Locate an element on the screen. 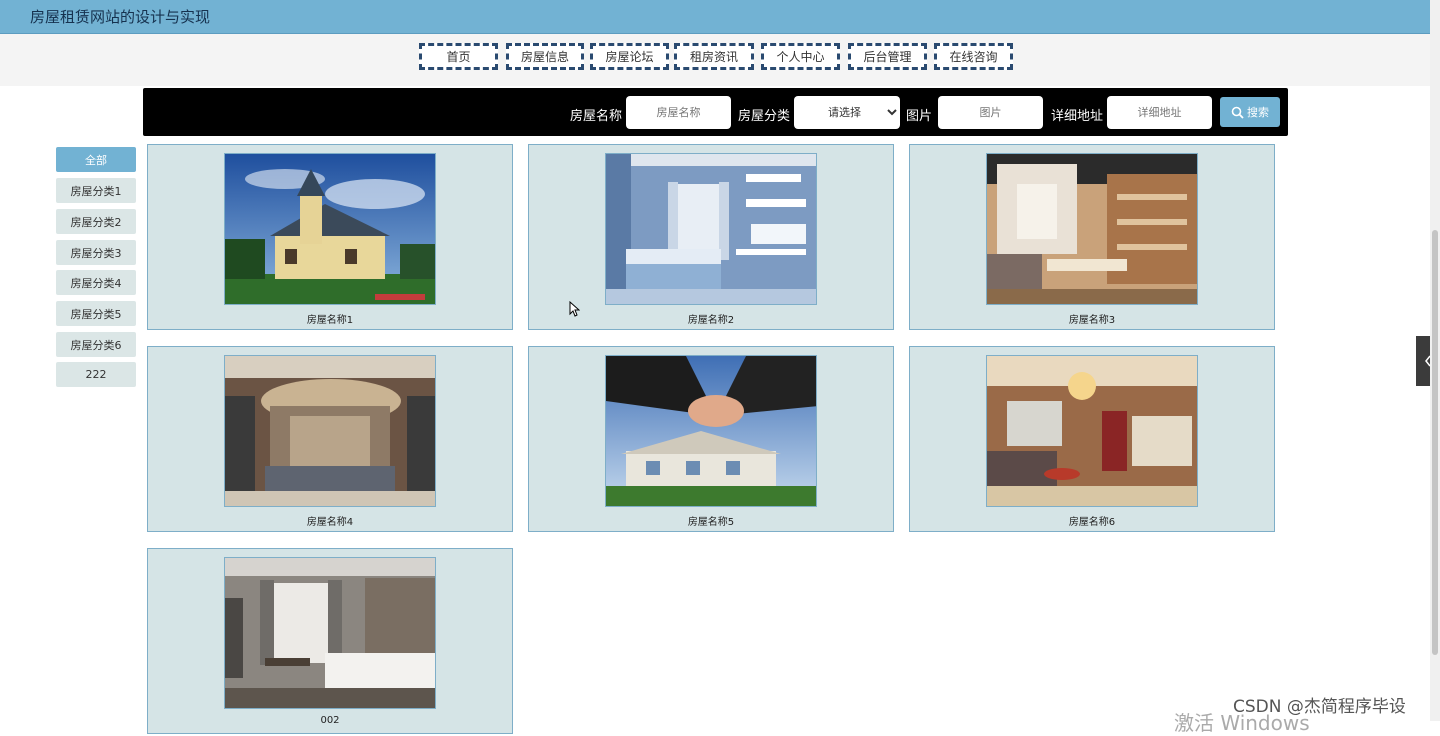 This screenshot has width=1440, height=736. listing-name: 房屋名称5 is located at coordinates (711, 520).